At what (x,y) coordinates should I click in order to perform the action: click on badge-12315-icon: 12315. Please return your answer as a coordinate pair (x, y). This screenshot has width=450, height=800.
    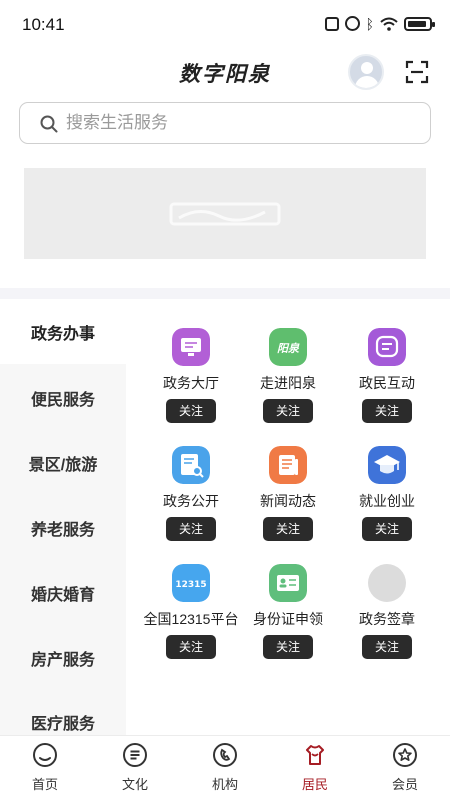
    Looking at the image, I should click on (191, 583).